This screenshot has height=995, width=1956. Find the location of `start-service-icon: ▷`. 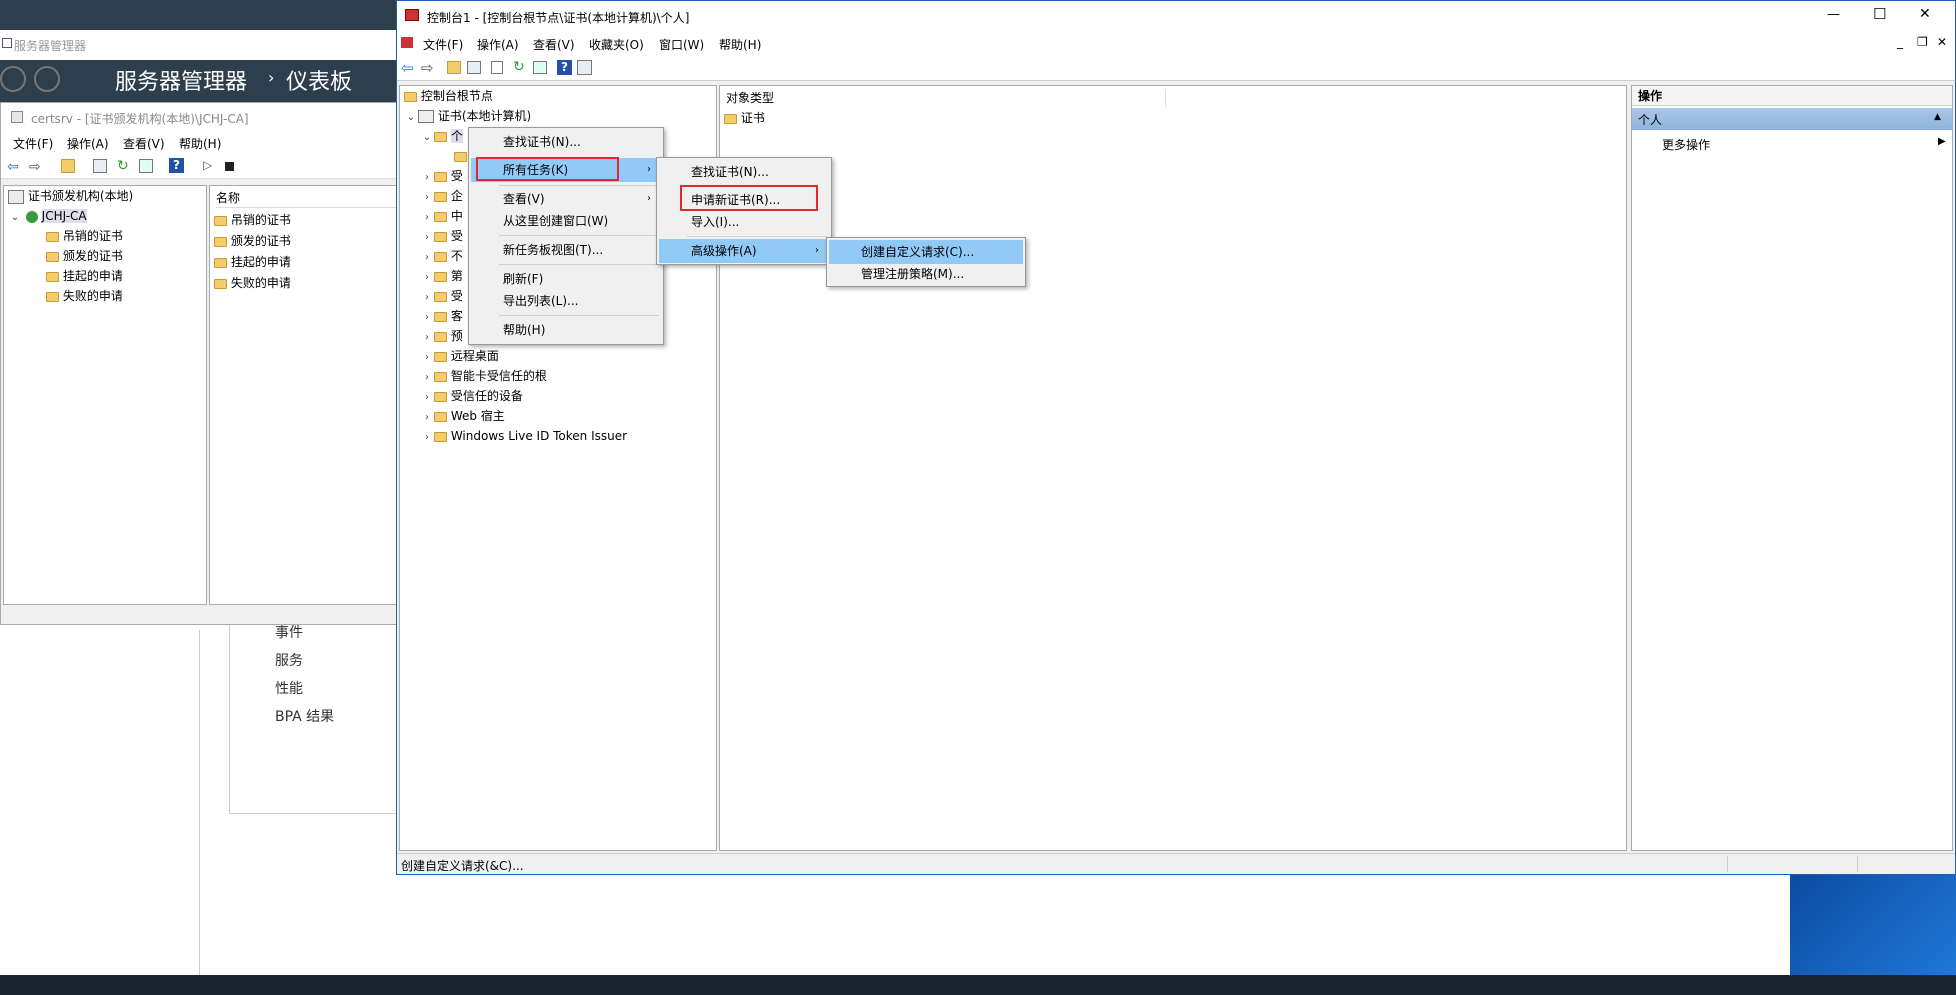

start-service-icon: ▷ is located at coordinates (207, 165).